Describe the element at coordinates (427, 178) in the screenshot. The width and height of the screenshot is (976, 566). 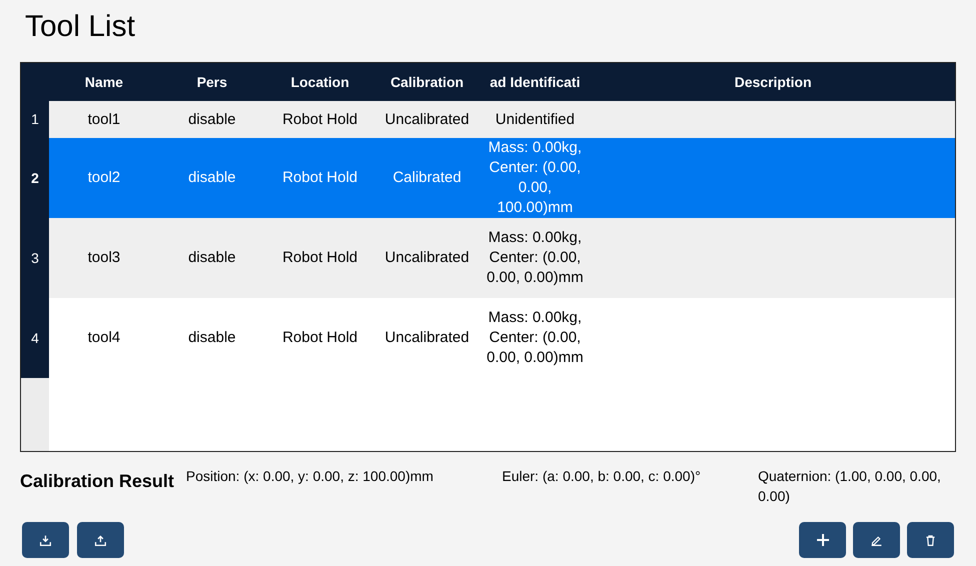
I see `table-cell: Calibrated` at that location.